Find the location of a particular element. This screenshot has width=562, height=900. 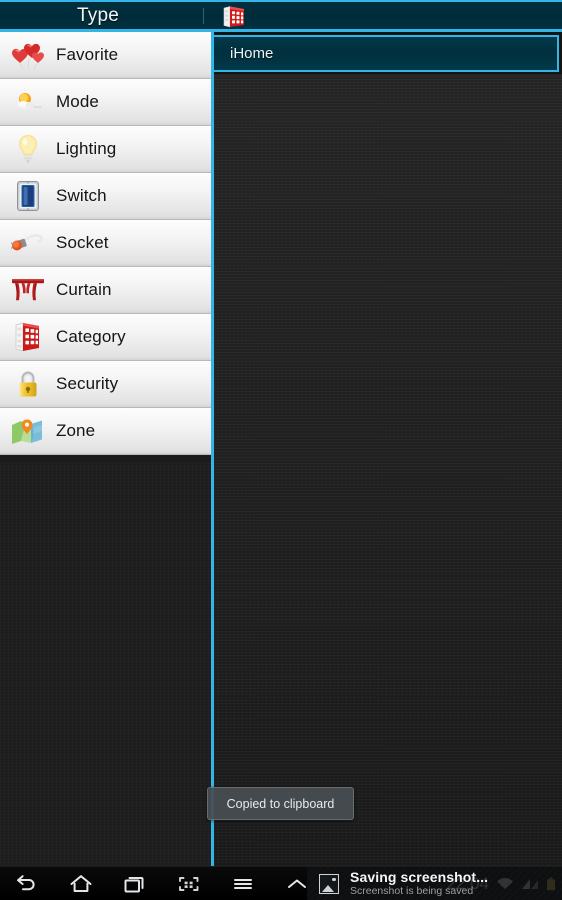

sidebar-item-label: Favorite is located at coordinates (87, 54).